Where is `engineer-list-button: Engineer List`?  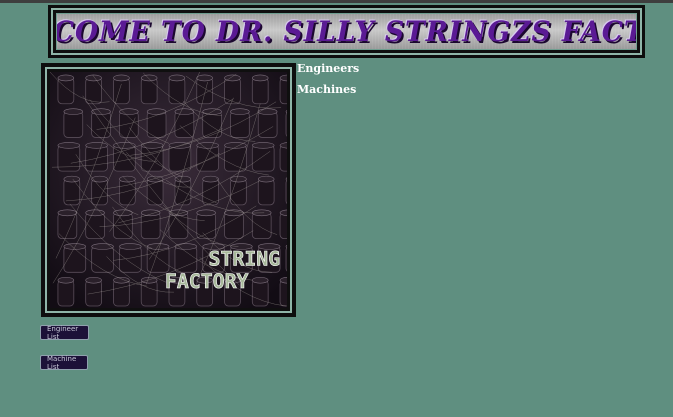 engineer-list-button: Engineer List is located at coordinates (64, 333).